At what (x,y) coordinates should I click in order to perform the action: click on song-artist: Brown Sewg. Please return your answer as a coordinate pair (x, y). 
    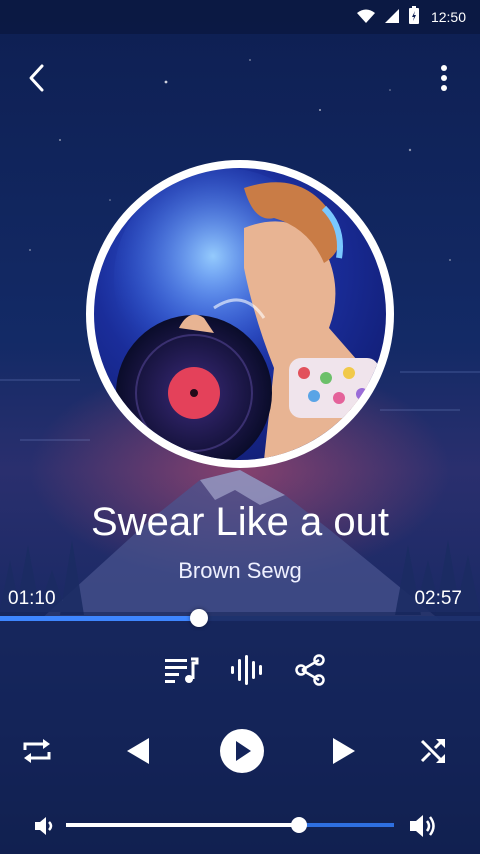
    Looking at the image, I should click on (240, 570).